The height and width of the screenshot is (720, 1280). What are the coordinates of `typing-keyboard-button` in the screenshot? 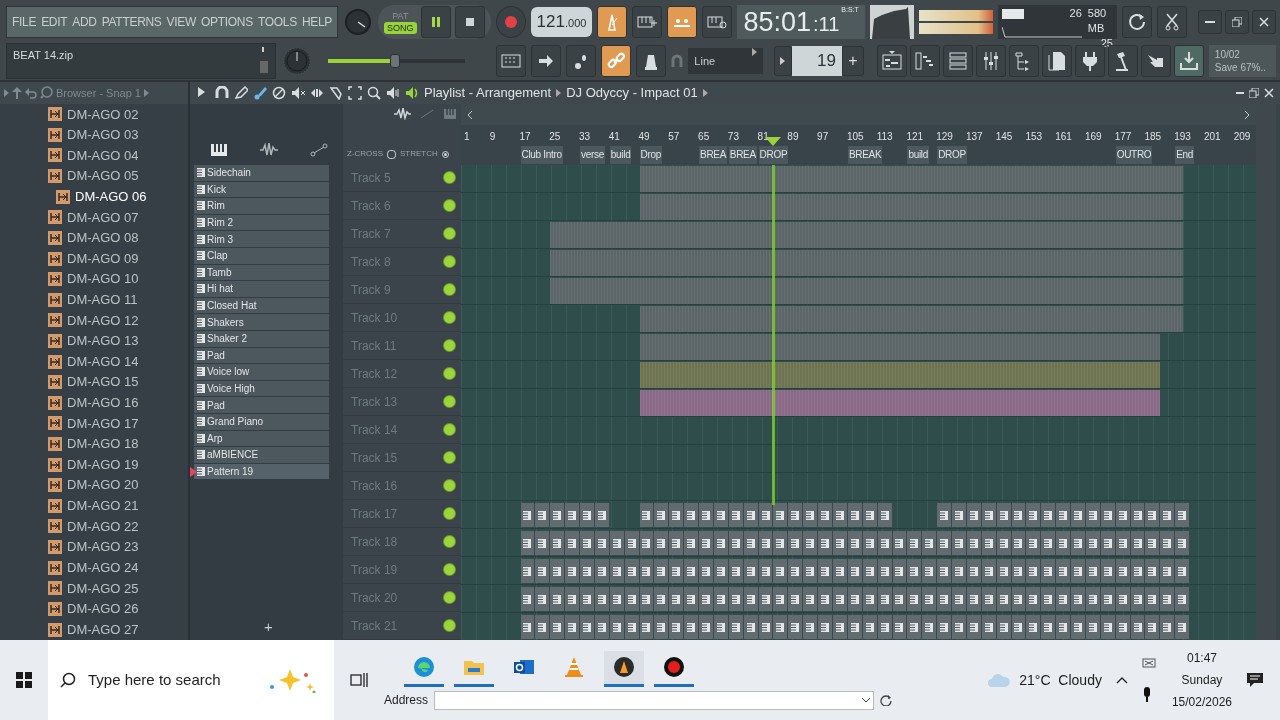 It's located at (511, 61).